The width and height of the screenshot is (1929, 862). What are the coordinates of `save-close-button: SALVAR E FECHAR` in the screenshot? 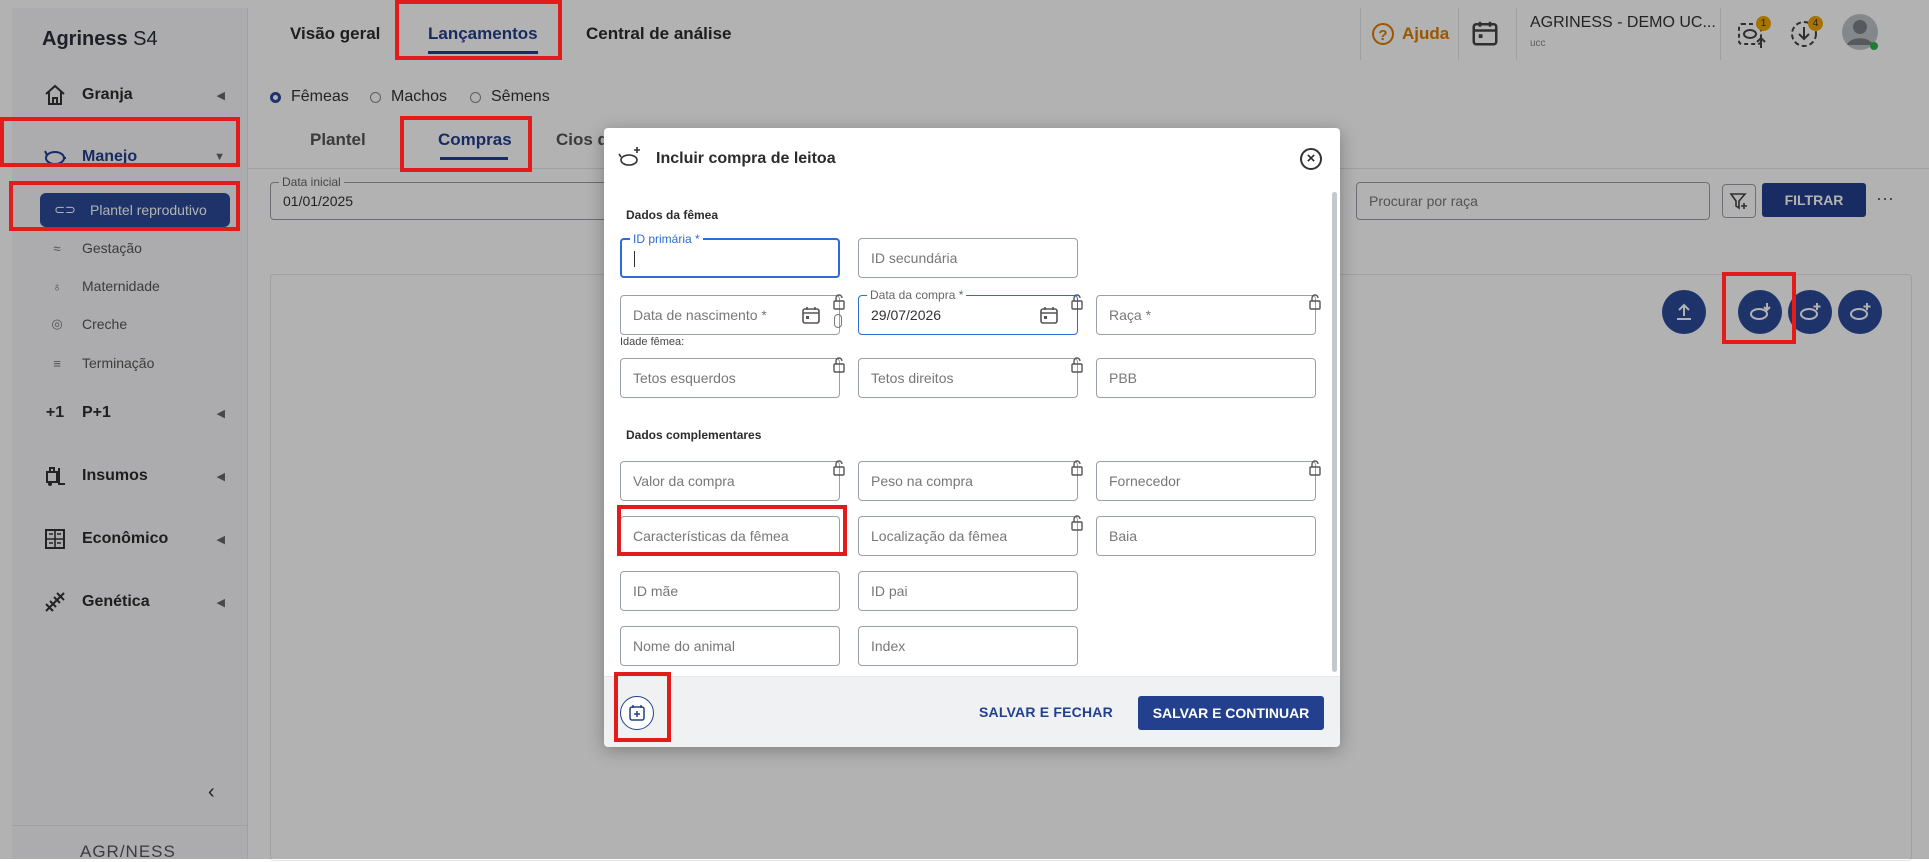 It's located at (1046, 712).